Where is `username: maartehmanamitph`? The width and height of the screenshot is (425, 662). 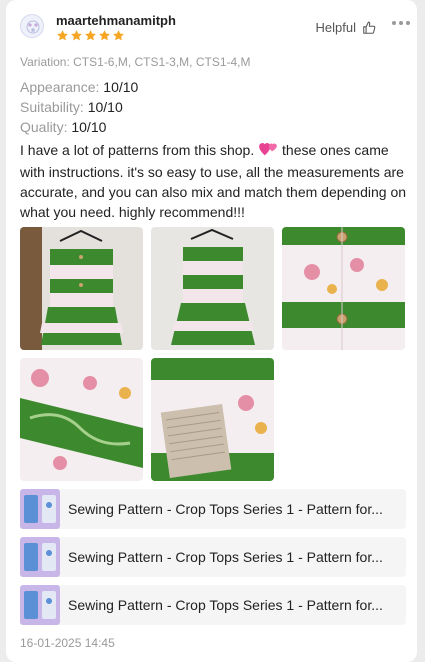
username: maartehmanamitph is located at coordinates (116, 20).